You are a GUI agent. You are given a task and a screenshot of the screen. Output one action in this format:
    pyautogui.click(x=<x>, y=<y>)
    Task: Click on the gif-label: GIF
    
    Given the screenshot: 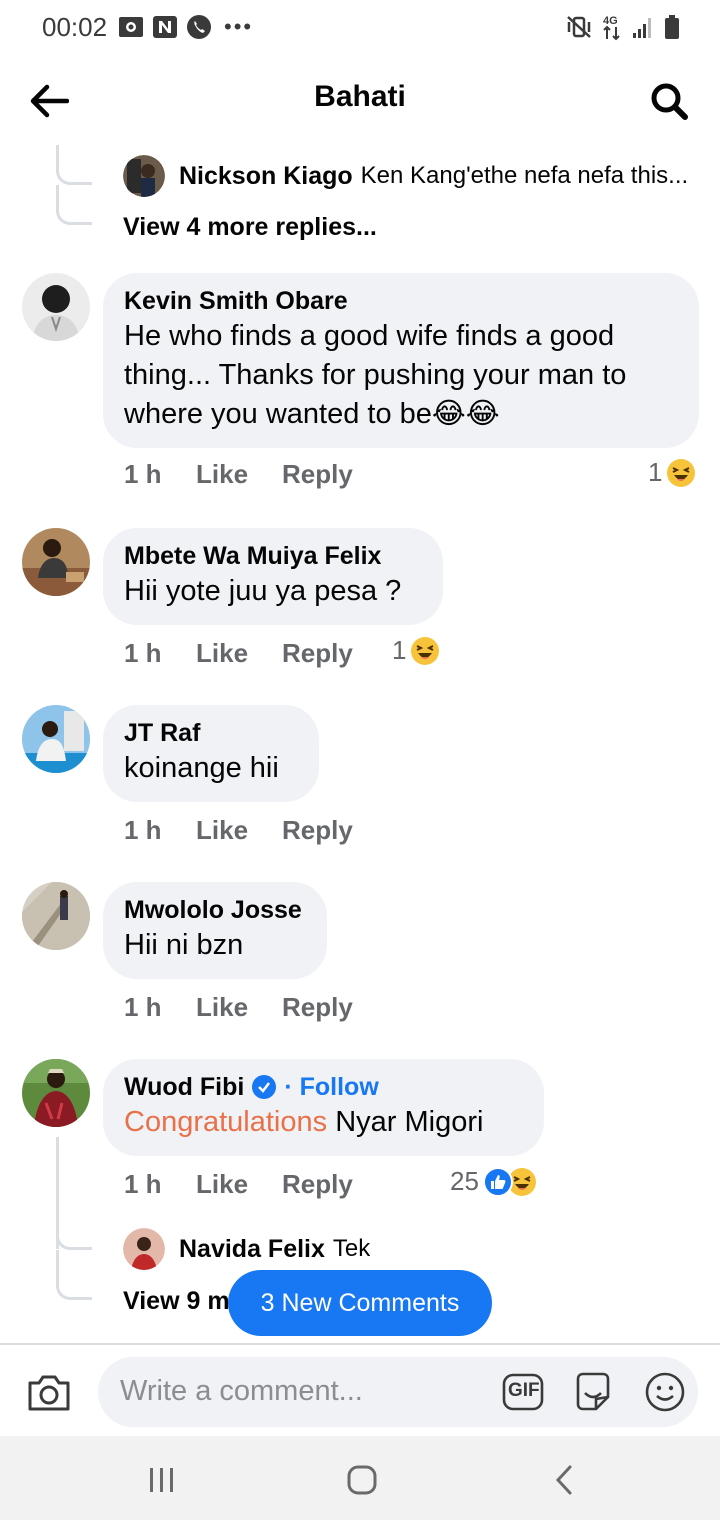 What is the action you would take?
    pyautogui.click(x=524, y=1390)
    